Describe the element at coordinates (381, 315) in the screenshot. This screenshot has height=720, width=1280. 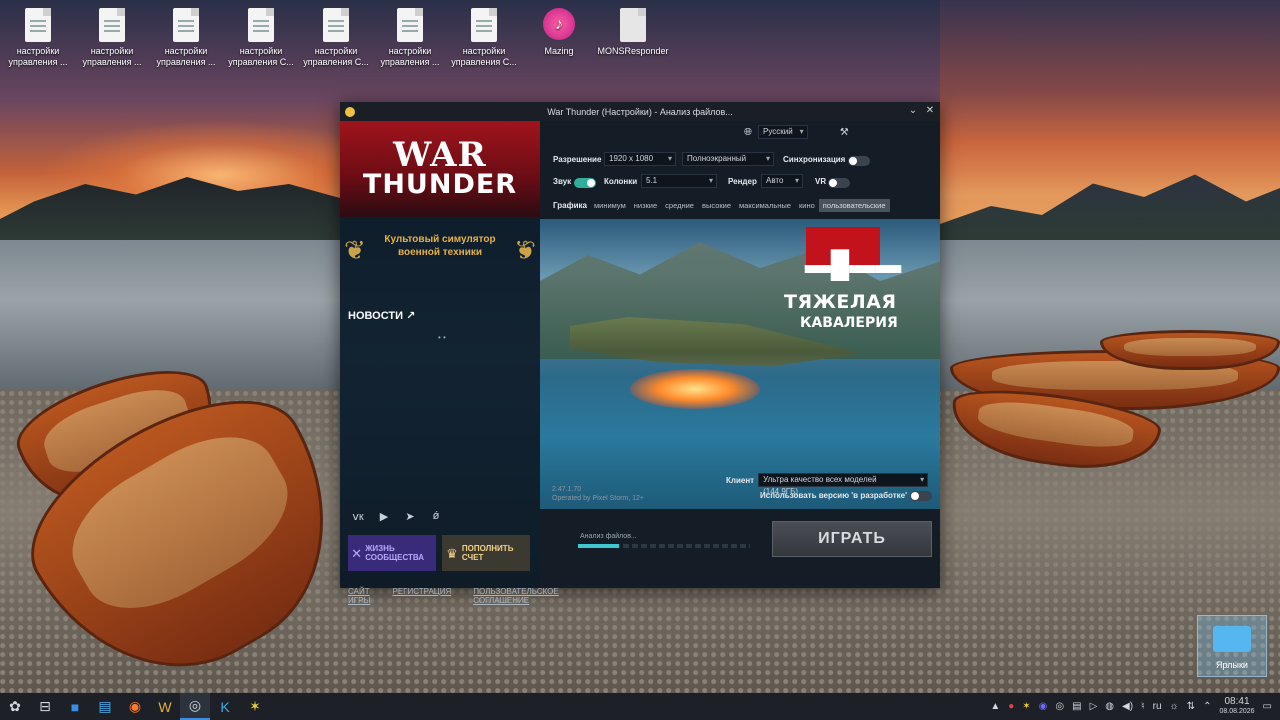
I see `news-link: НОВОСТИ ↗` at that location.